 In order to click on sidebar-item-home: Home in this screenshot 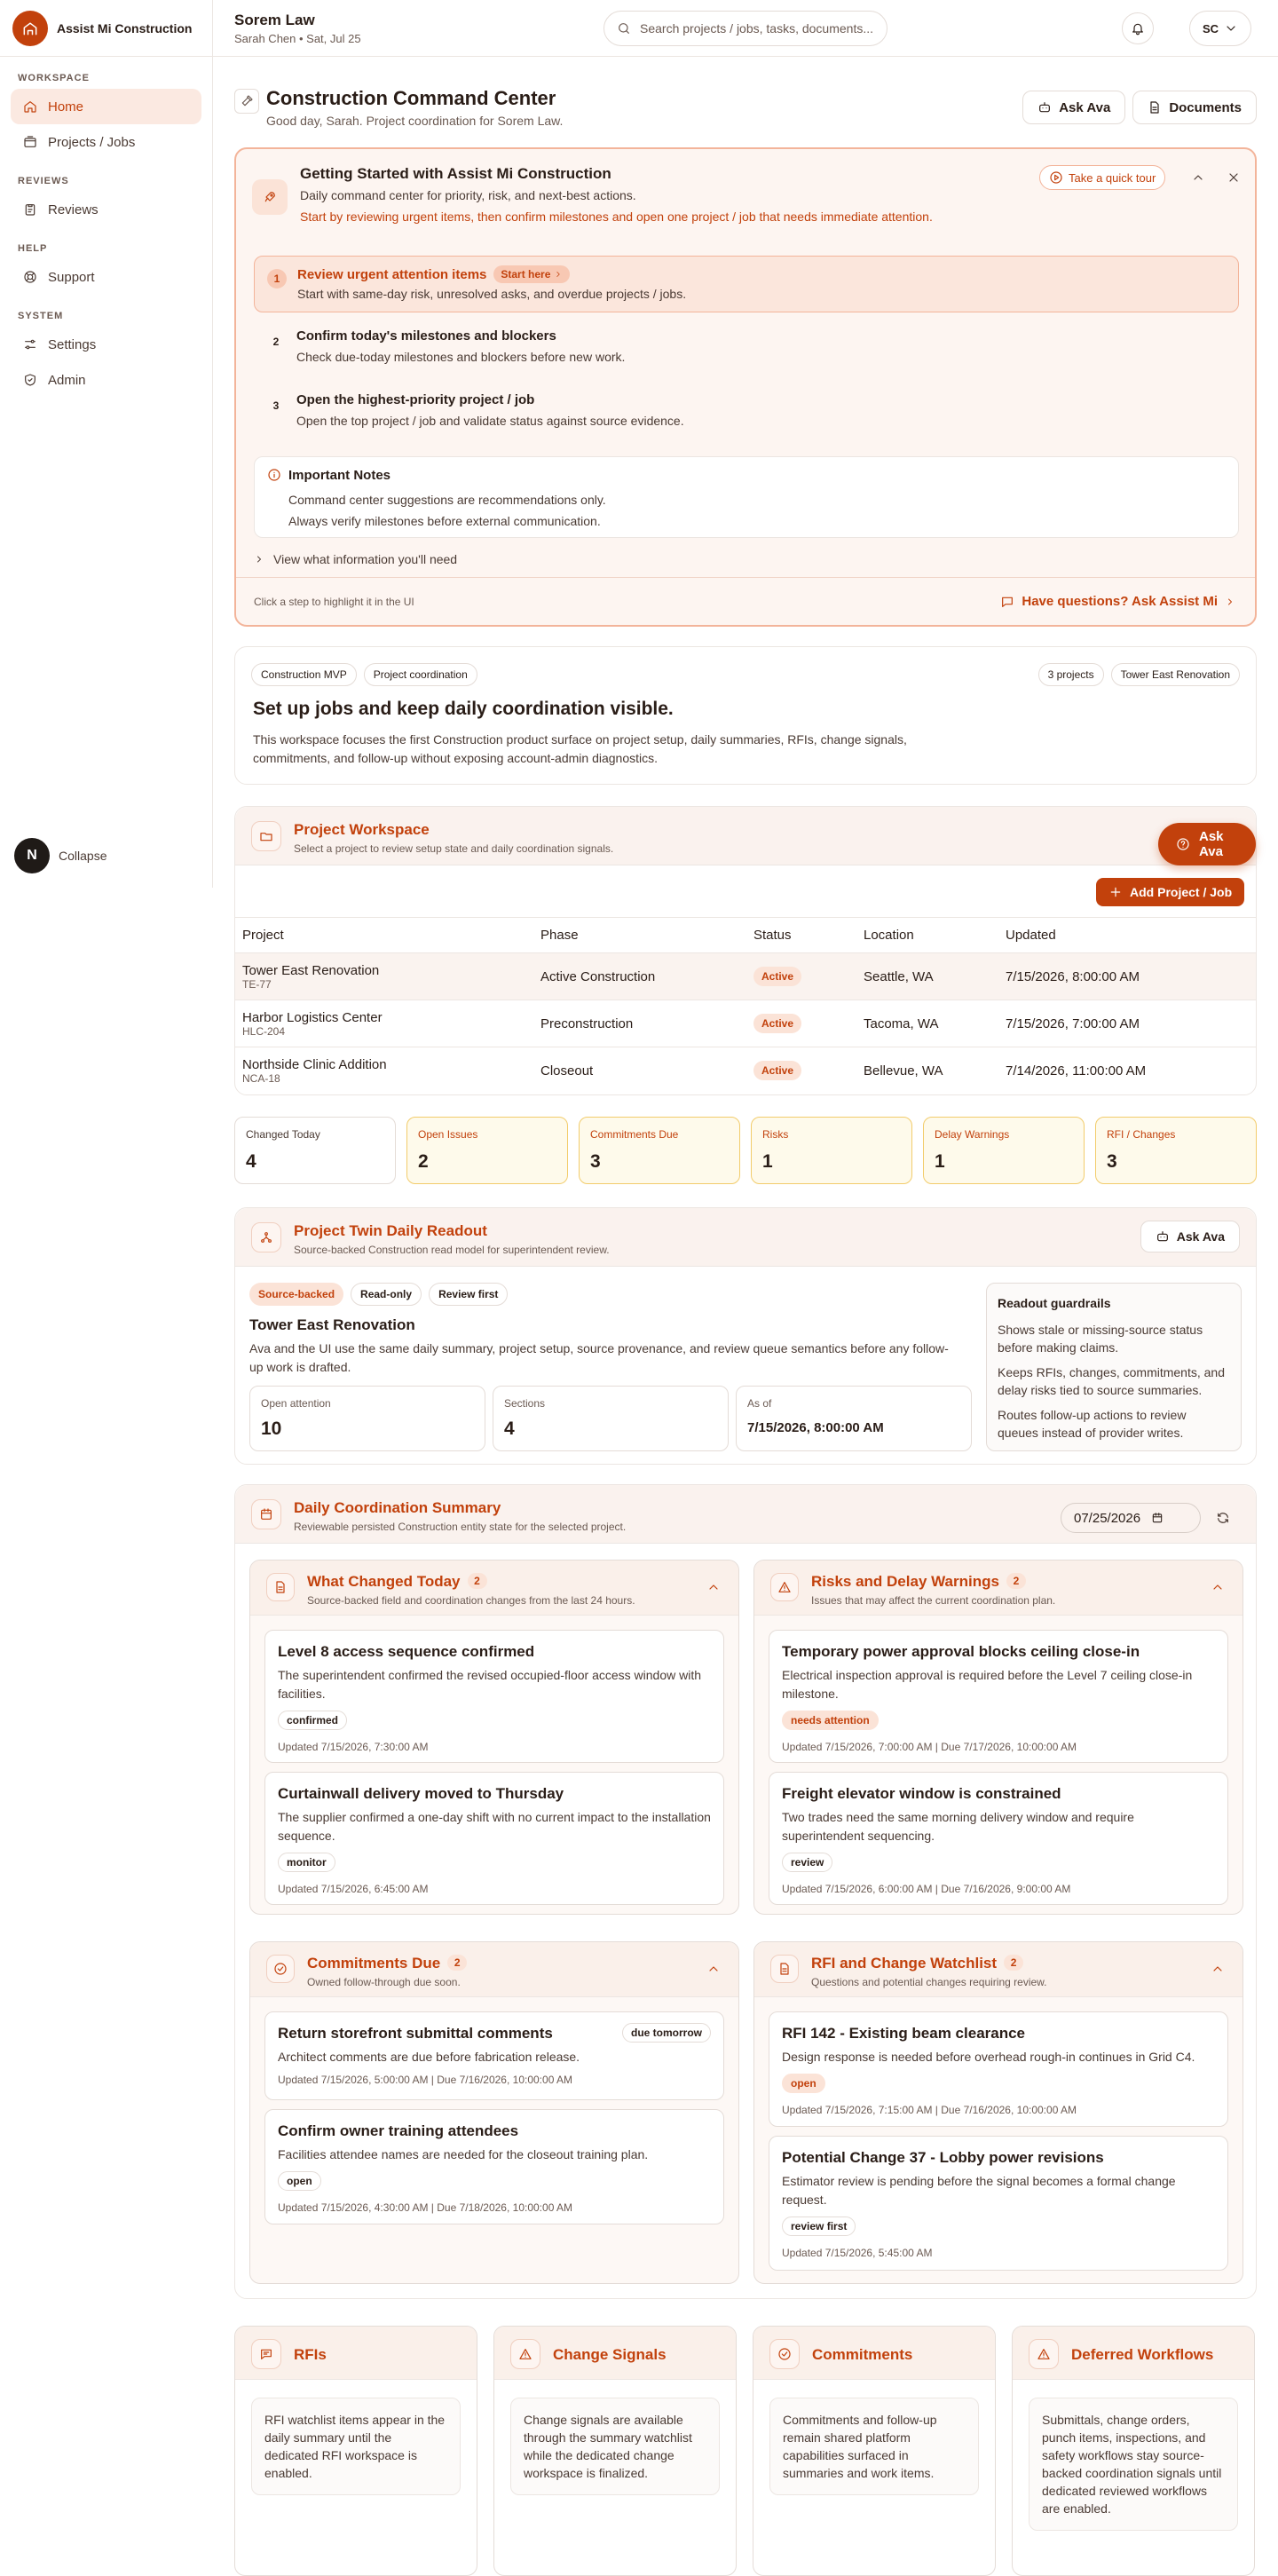, I will do `click(106, 106)`.